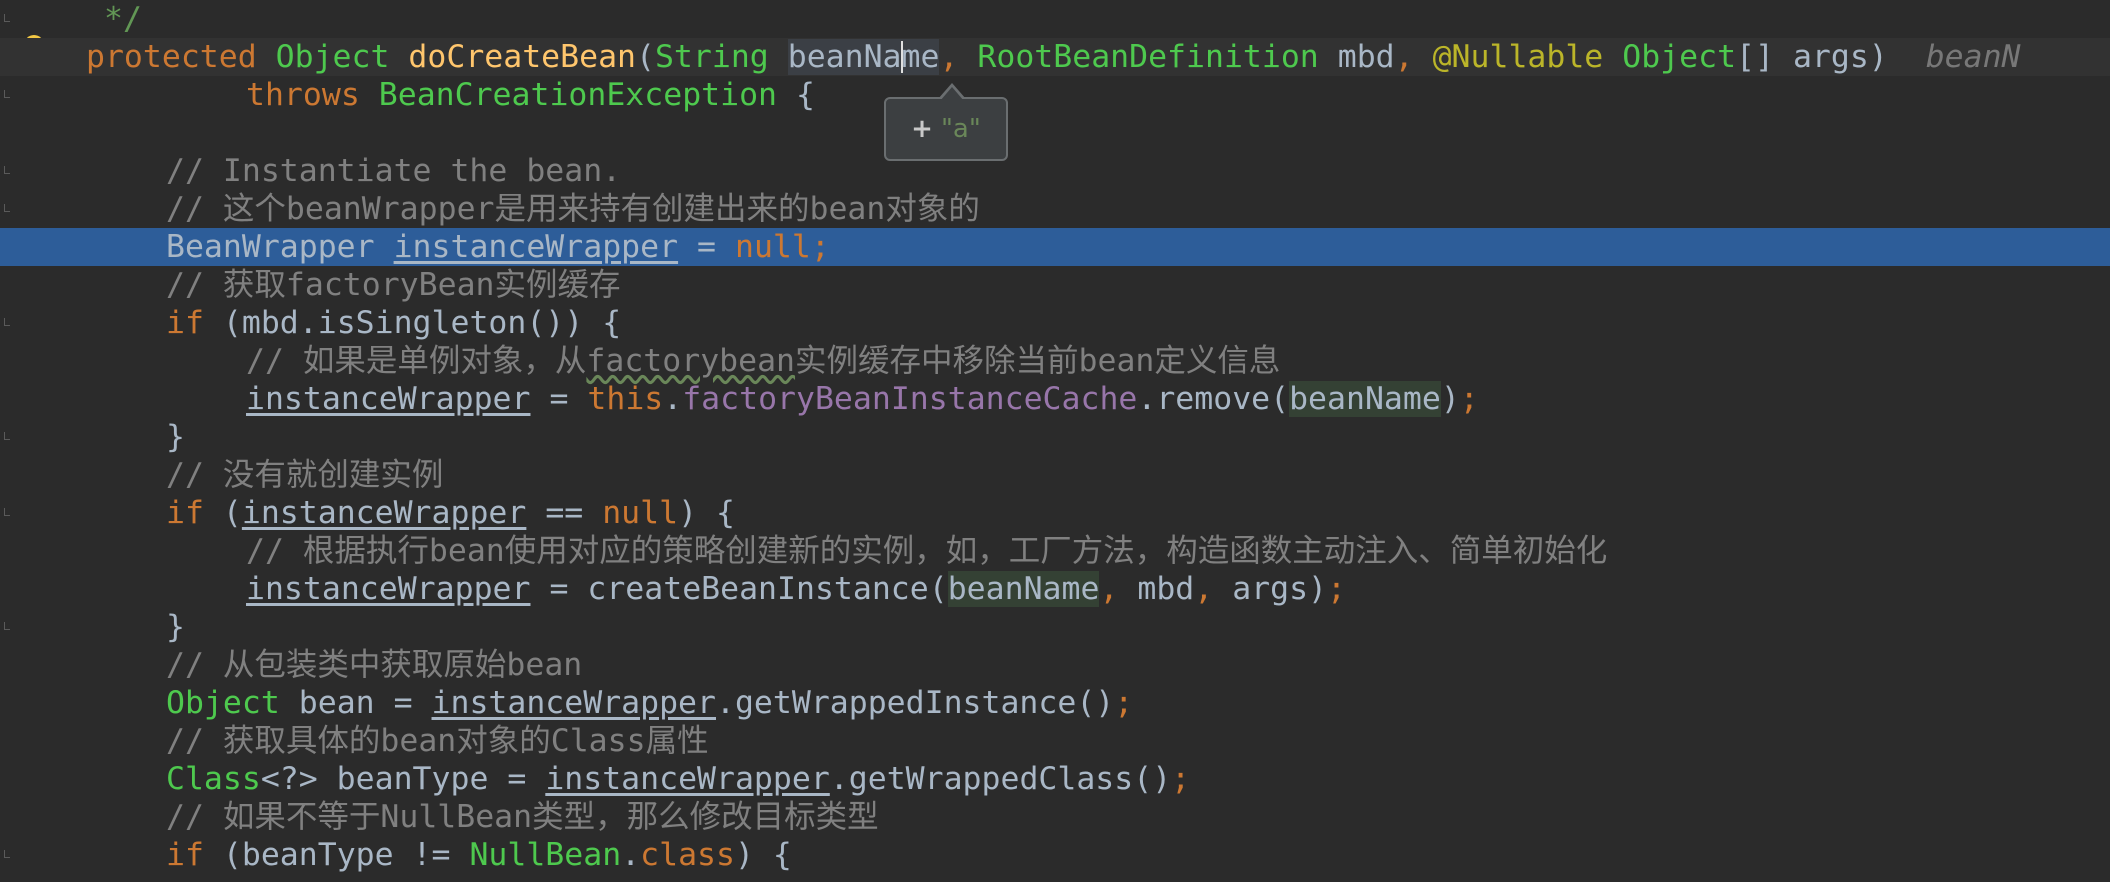  What do you see at coordinates (573, 209) in the screenshot?
I see `comment: // 这个beanWrapper是用来持有创建出来的bean对象的` at bounding box center [573, 209].